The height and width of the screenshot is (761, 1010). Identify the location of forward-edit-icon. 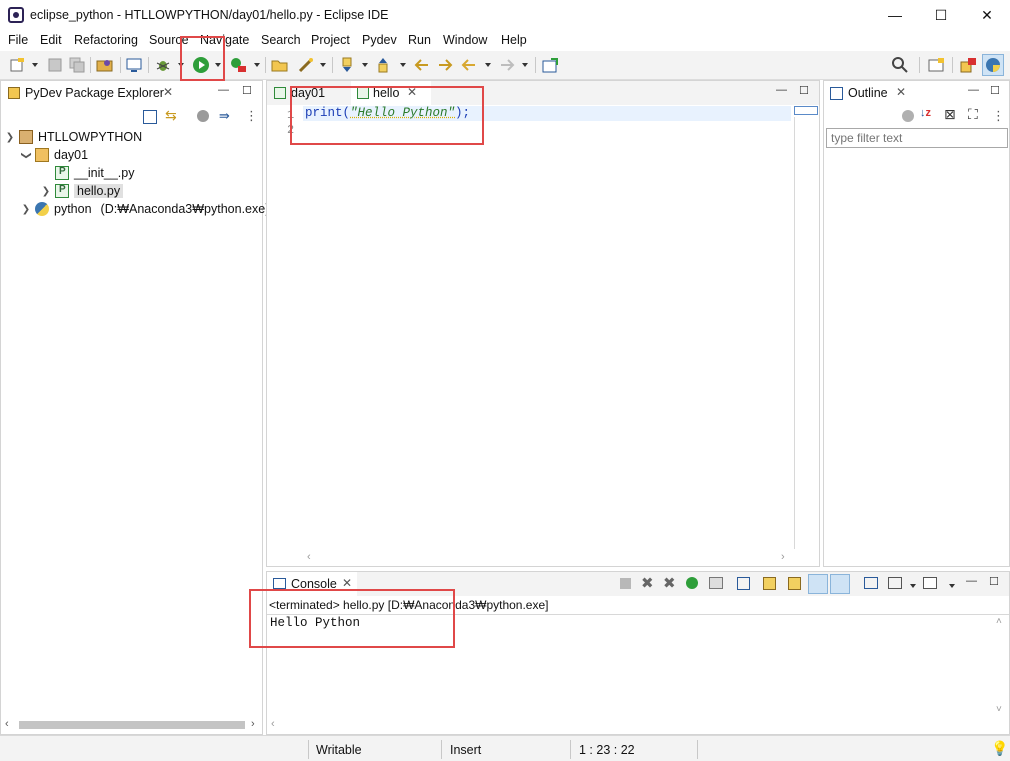
(445, 65).